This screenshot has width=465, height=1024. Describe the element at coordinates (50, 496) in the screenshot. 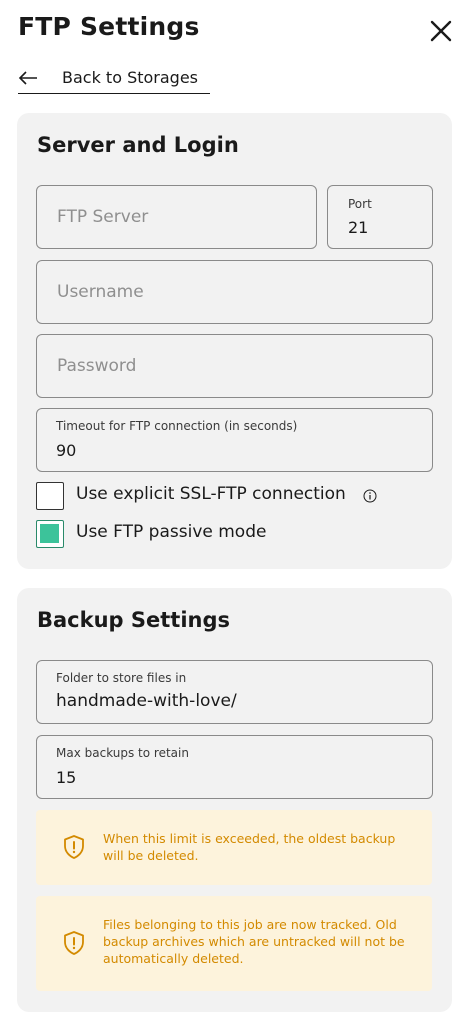

I see `ssl-checkbox` at that location.